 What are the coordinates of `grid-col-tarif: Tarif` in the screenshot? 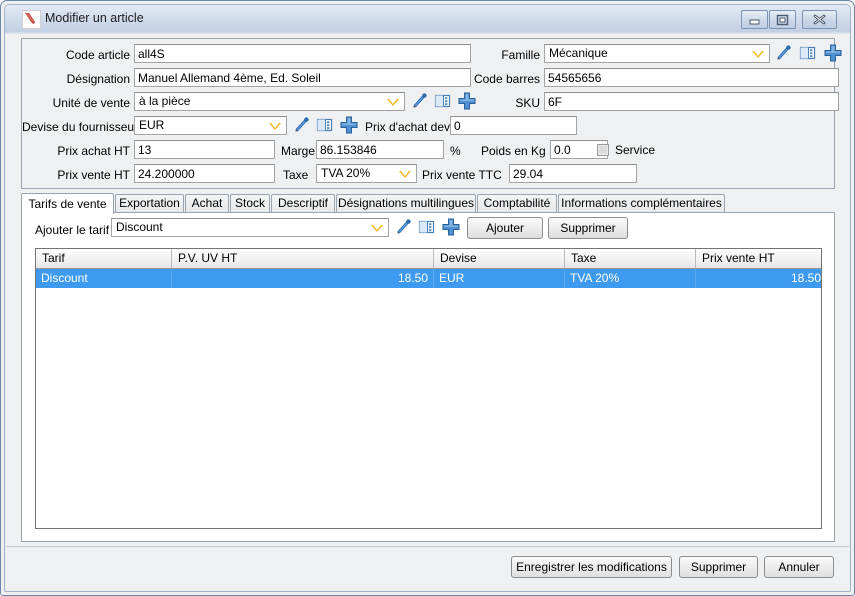 It's located at (104, 258).